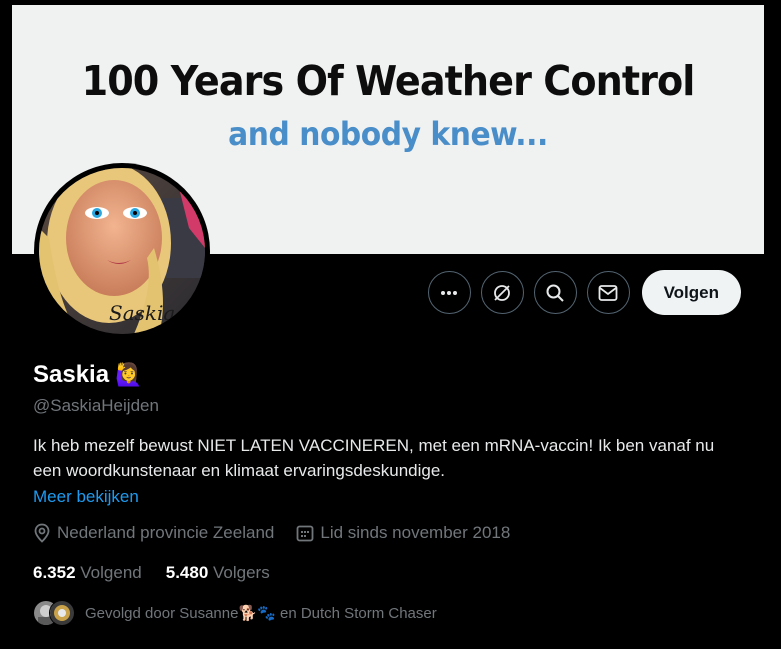 This screenshot has height=649, width=781. What do you see at coordinates (584, 292) in the screenshot?
I see `profile-actions: Volgen` at bounding box center [584, 292].